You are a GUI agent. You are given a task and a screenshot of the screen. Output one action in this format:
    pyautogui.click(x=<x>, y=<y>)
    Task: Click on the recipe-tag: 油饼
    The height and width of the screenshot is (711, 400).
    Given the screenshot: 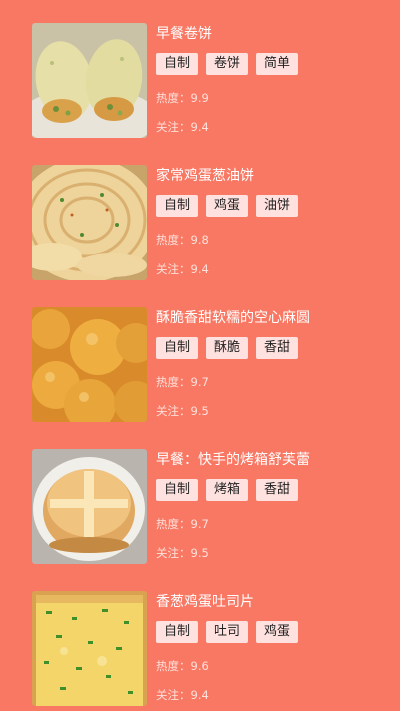 What is the action you would take?
    pyautogui.click(x=277, y=206)
    